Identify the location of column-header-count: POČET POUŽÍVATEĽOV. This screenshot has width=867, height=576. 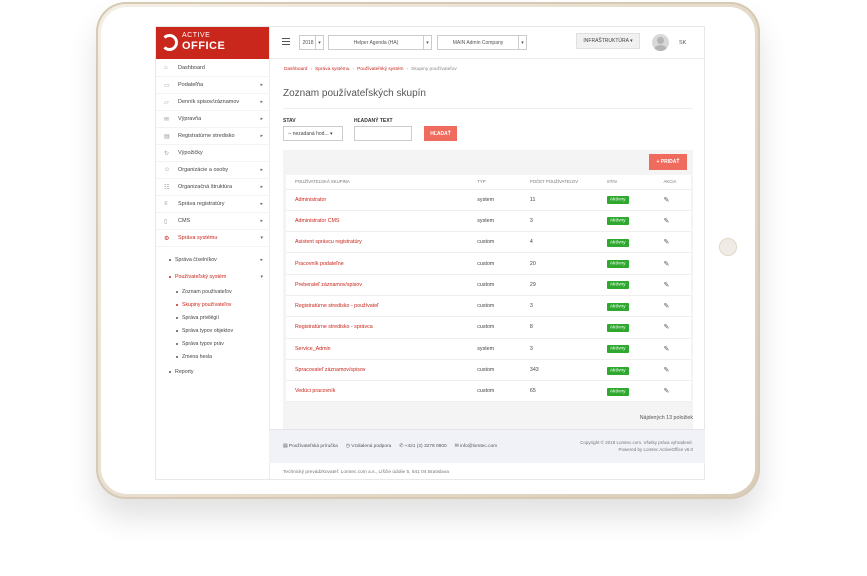
(559, 182).